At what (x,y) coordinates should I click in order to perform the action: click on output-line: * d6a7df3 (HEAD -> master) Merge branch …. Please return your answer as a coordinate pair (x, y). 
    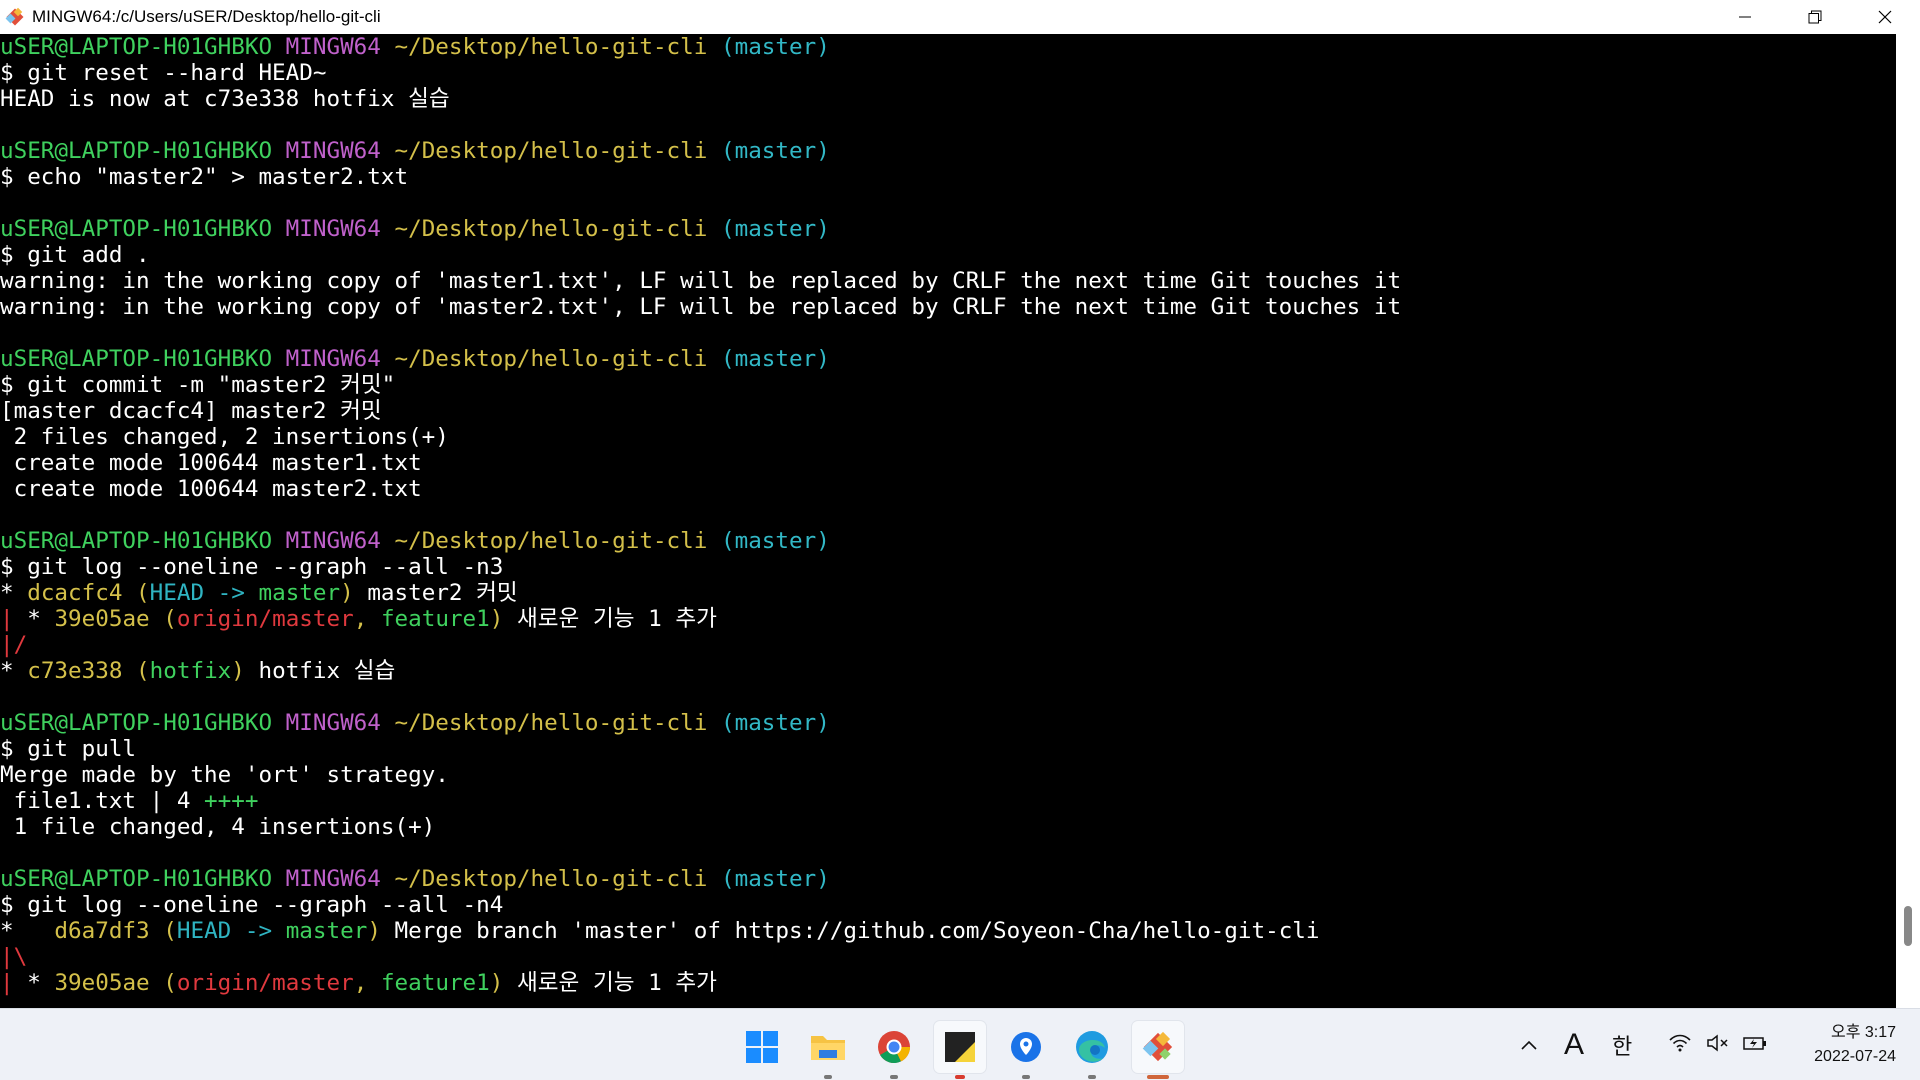
    Looking at the image, I should click on (948, 931).